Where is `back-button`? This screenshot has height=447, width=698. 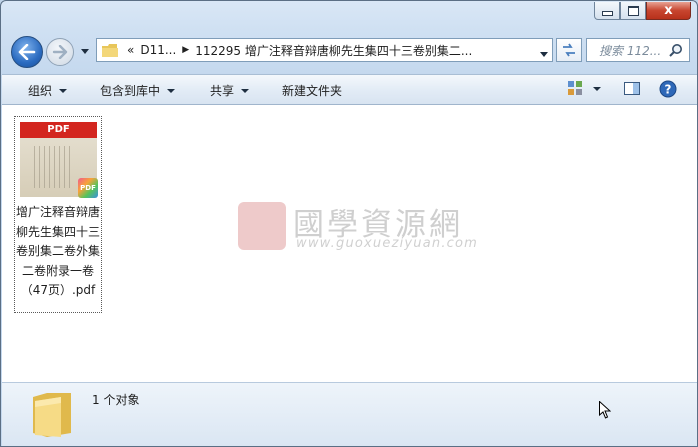
back-button is located at coordinates (27, 52).